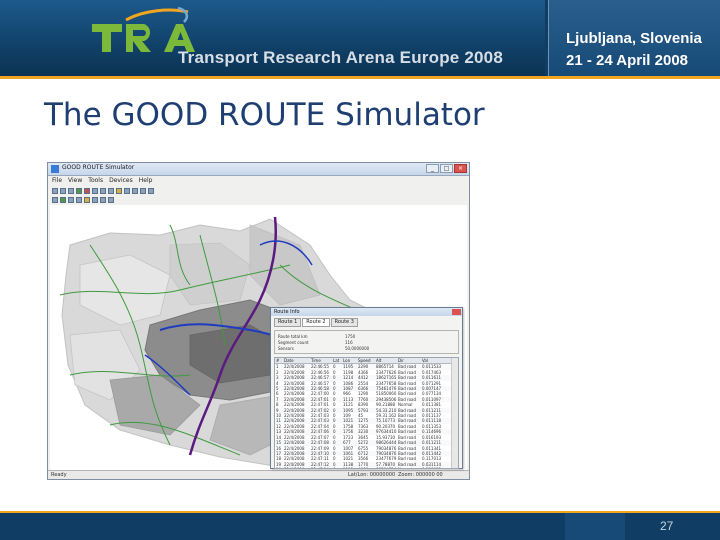  Describe the element at coordinates (279, 360) in the screenshot. I see `column-header: #` at that location.